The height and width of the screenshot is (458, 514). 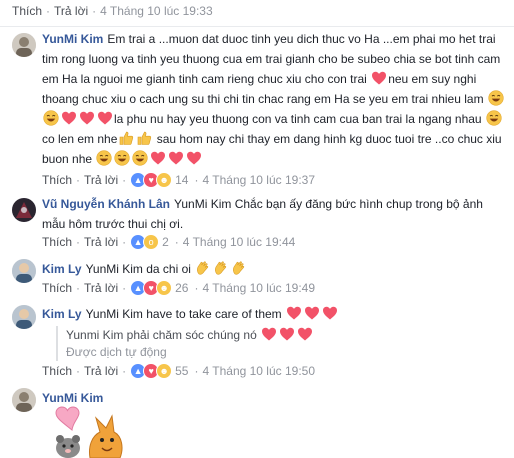 I want to click on reaction-summary: ▲ o, so click(x=145, y=242).